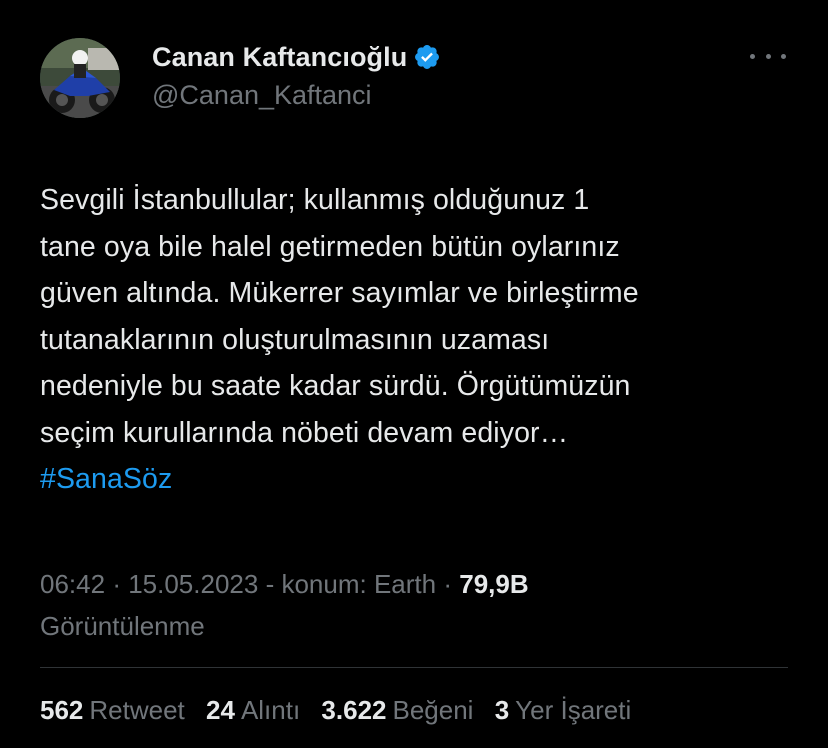  I want to click on verified-badge-icon, so click(427, 57).